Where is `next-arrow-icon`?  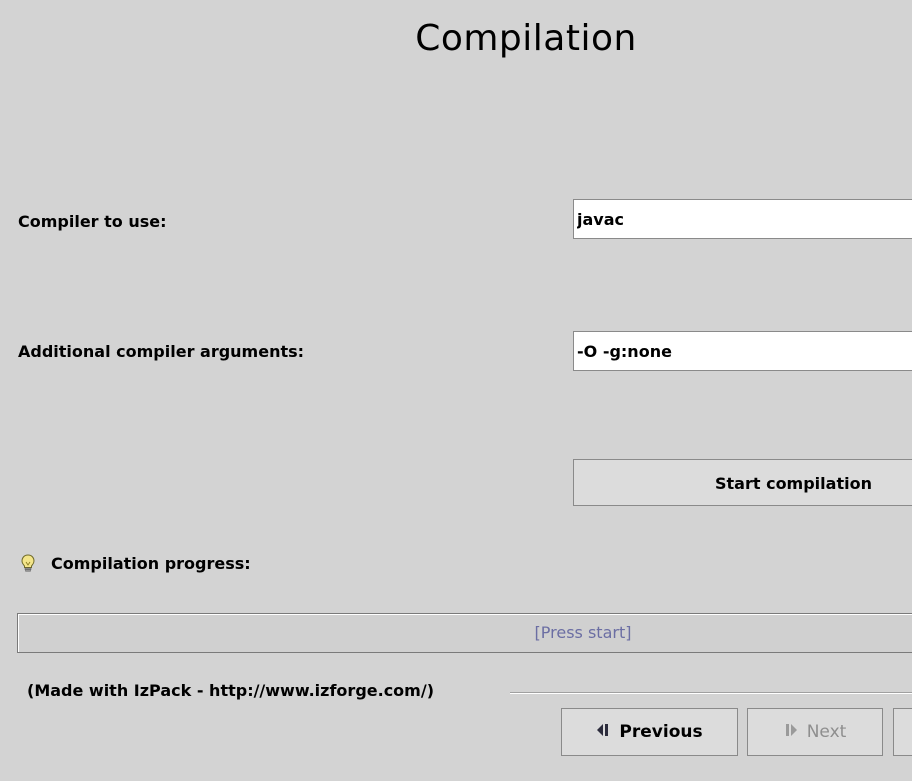
next-arrow-icon is located at coordinates (791, 732).